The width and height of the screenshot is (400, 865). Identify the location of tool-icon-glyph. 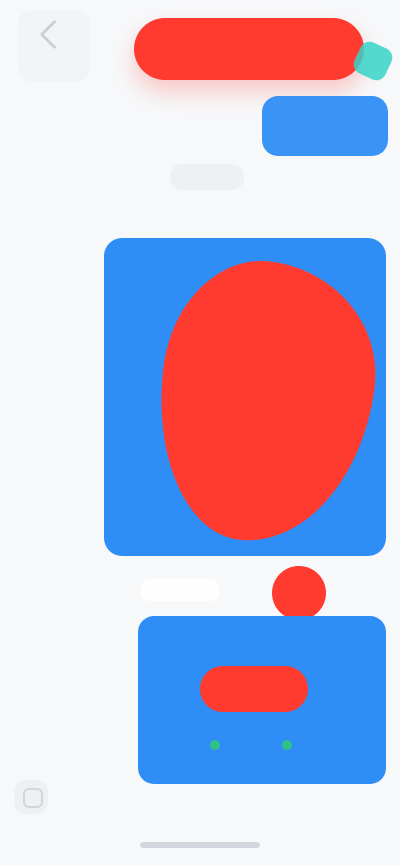
(33, 798).